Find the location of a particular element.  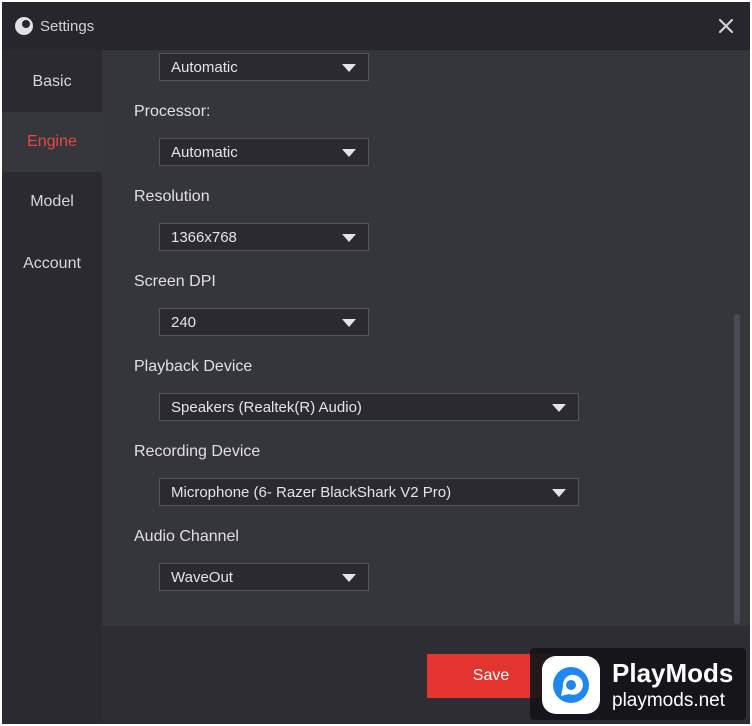

resolution-label: Resolution is located at coordinates (172, 196).